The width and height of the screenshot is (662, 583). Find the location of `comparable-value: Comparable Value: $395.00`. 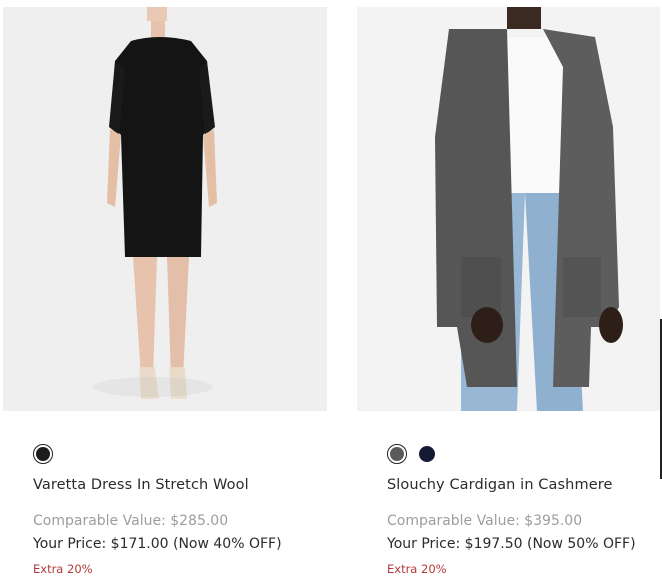

comparable-value: Comparable Value: $395.00 is located at coordinates (485, 521).